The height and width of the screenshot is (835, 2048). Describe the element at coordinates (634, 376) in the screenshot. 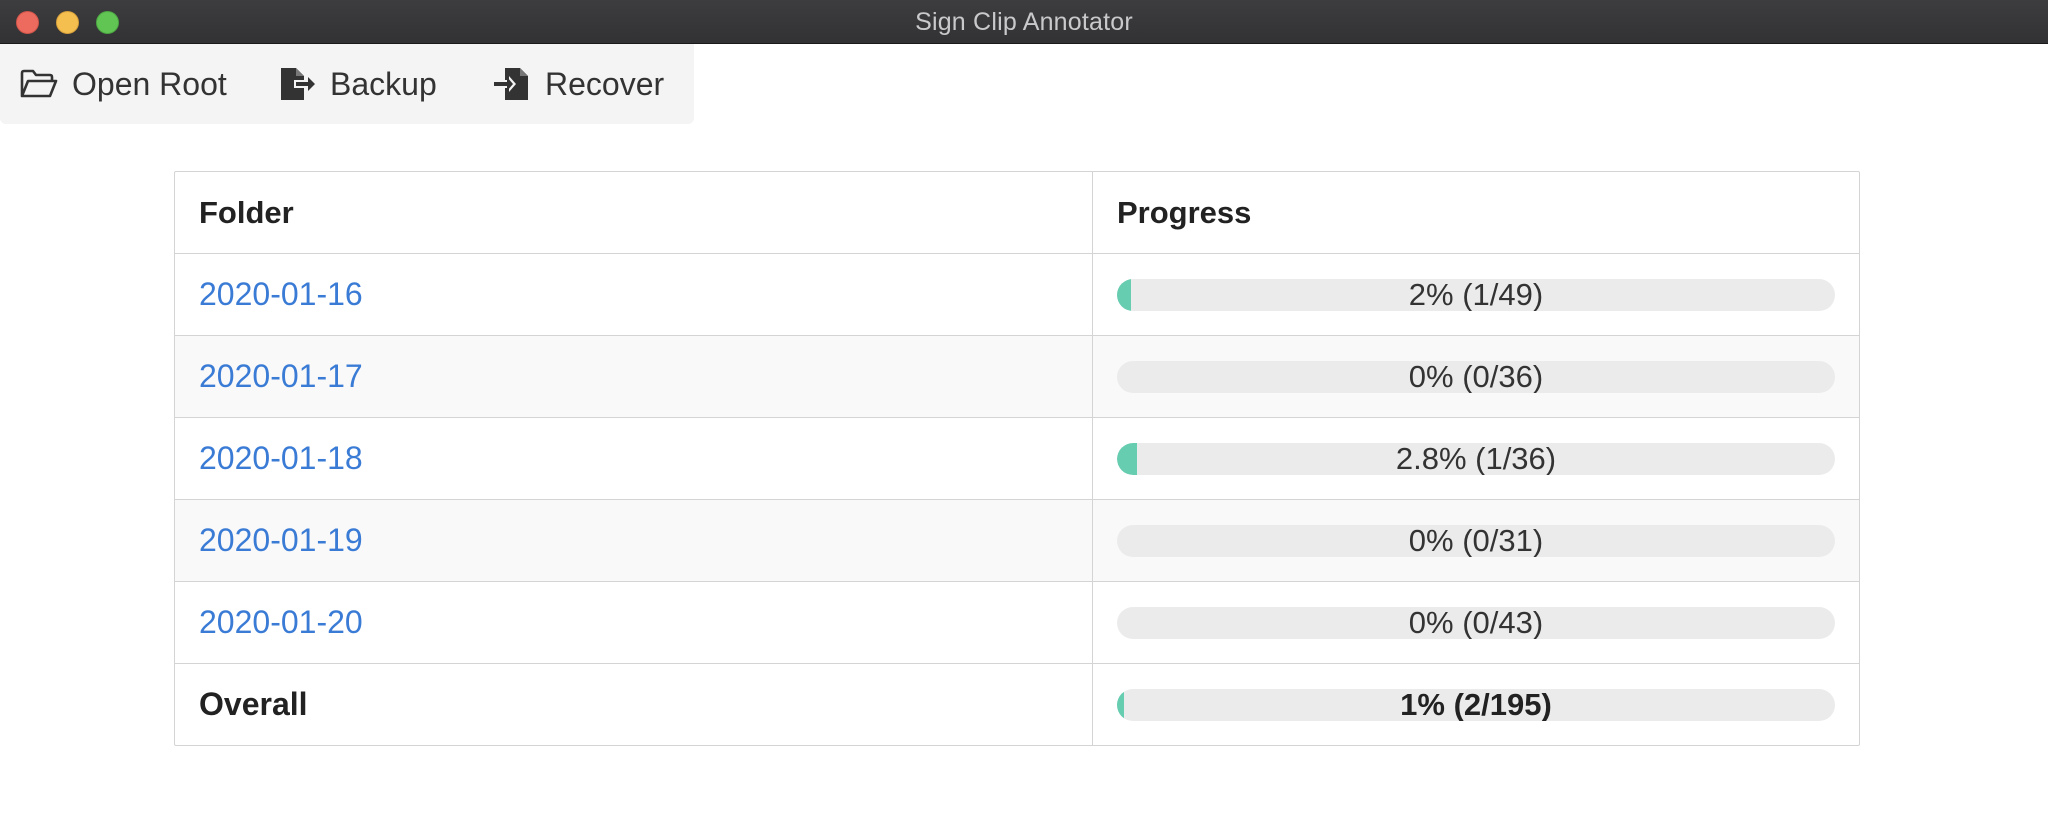

I see `folder-cell: 2020-01-17` at that location.